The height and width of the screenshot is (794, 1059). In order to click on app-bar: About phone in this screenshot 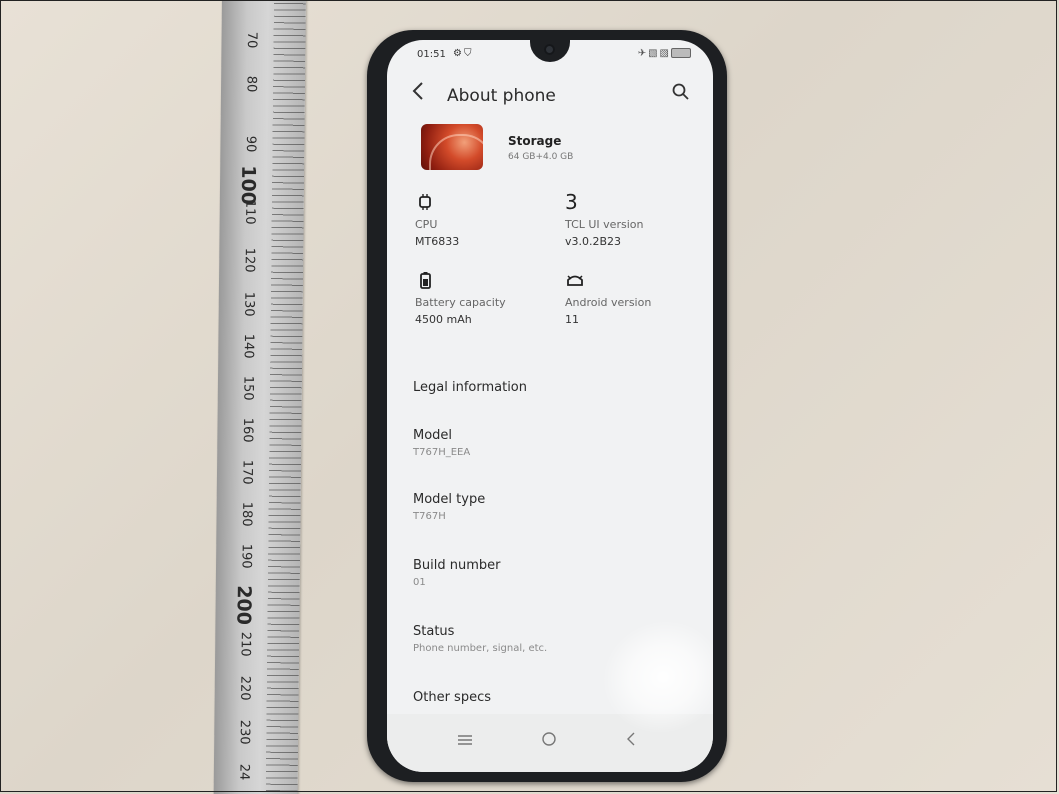, I will do `click(550, 96)`.